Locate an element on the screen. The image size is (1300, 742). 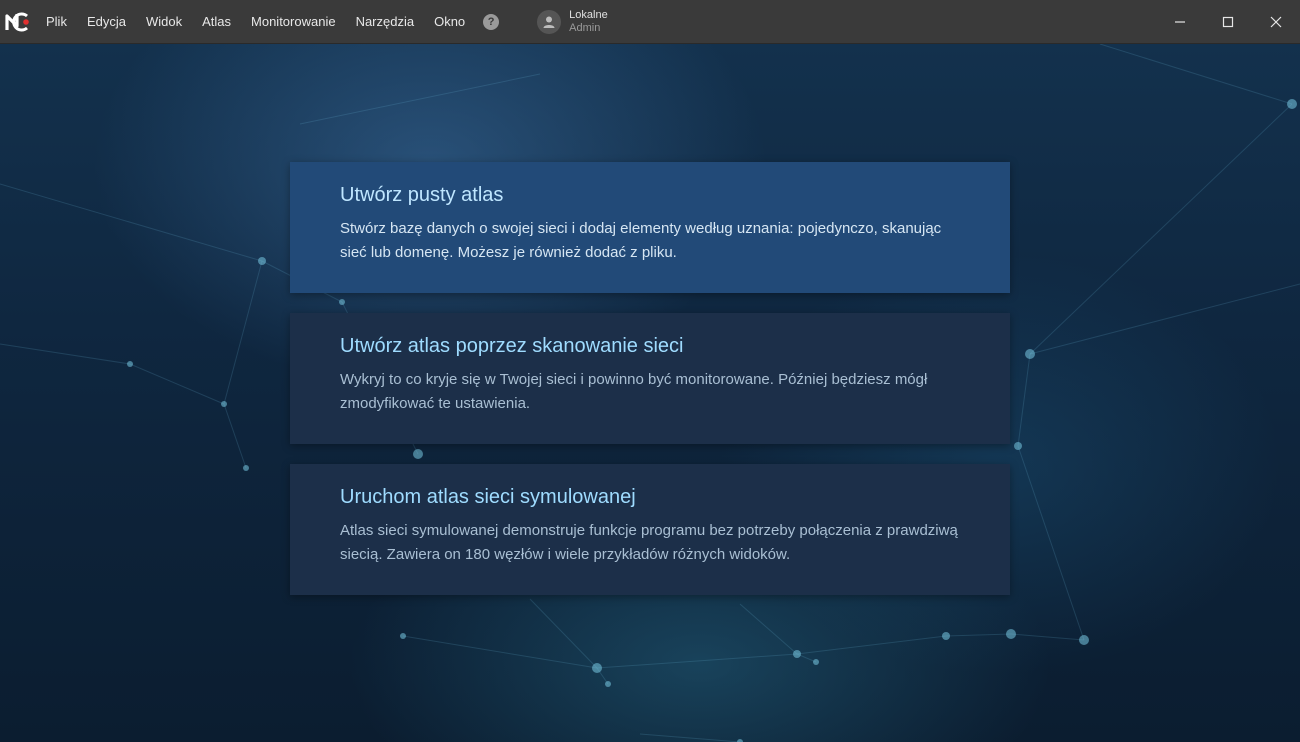
help-icon: ? is located at coordinates (491, 21).